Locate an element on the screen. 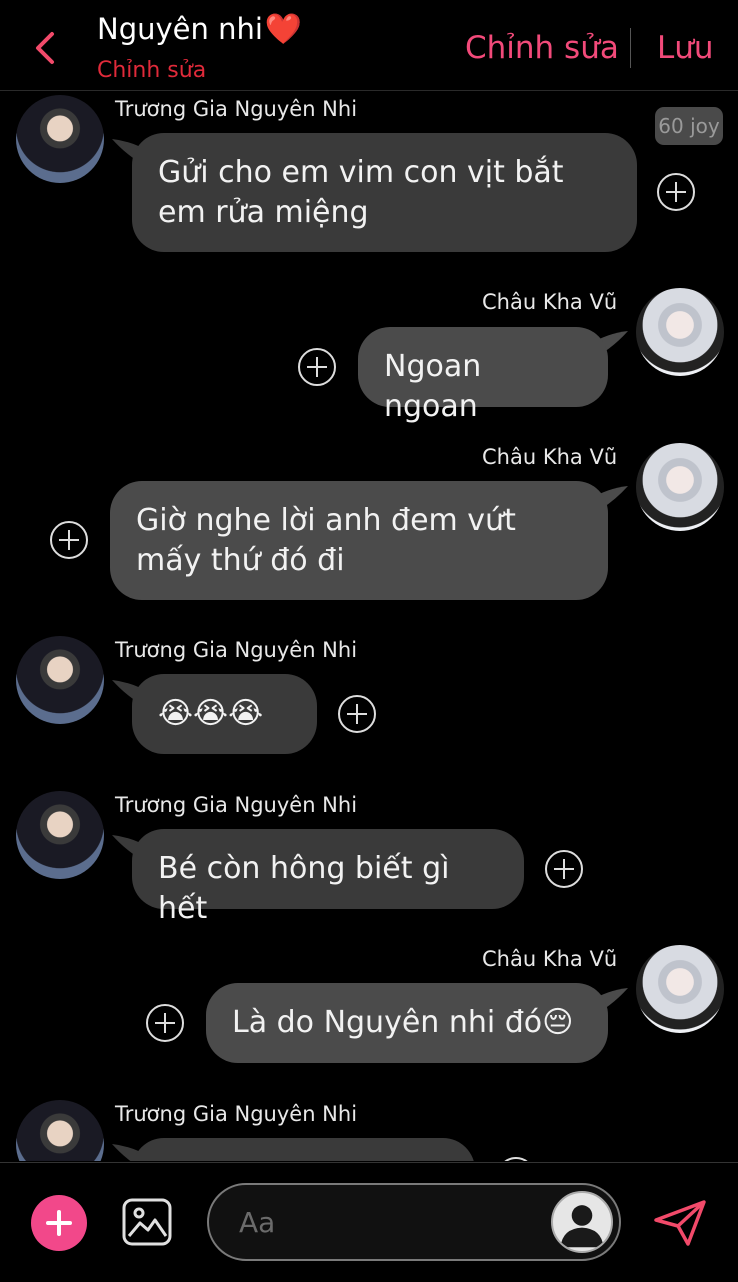 The width and height of the screenshot is (738, 1282). message-text: Ngoan ngoan is located at coordinates (433, 386).